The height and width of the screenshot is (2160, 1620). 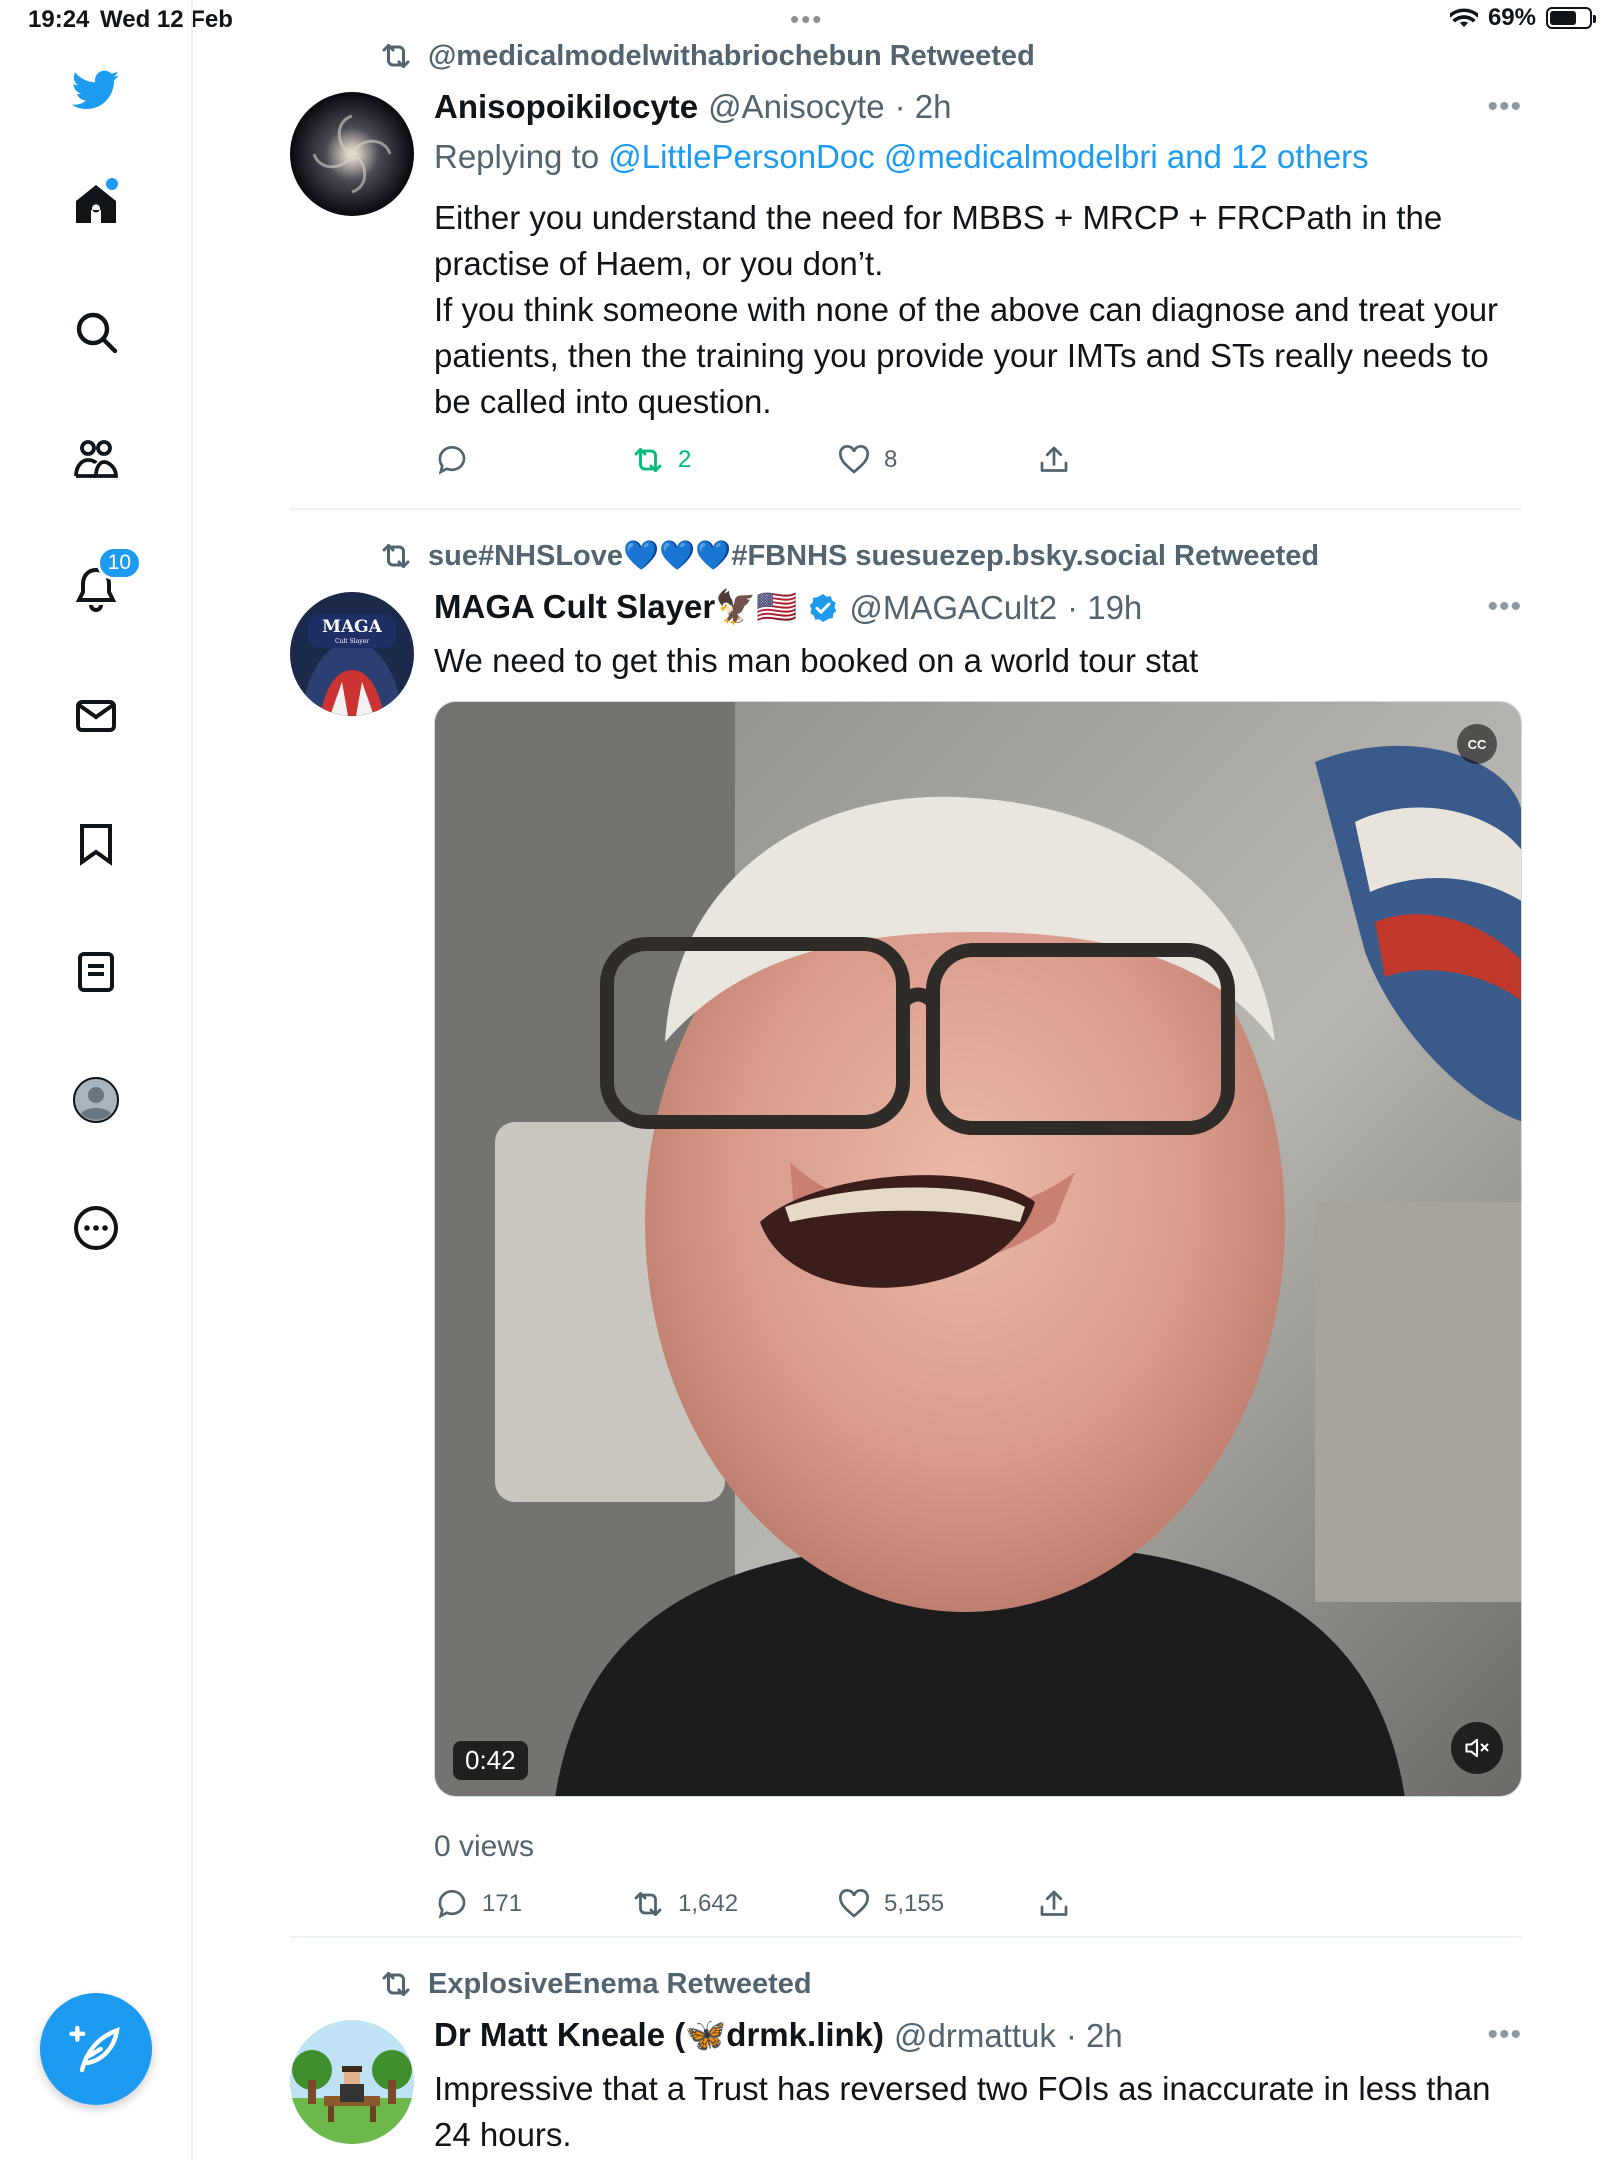 I want to click on avatar: MAGA Cult Slayer, so click(x=352, y=654).